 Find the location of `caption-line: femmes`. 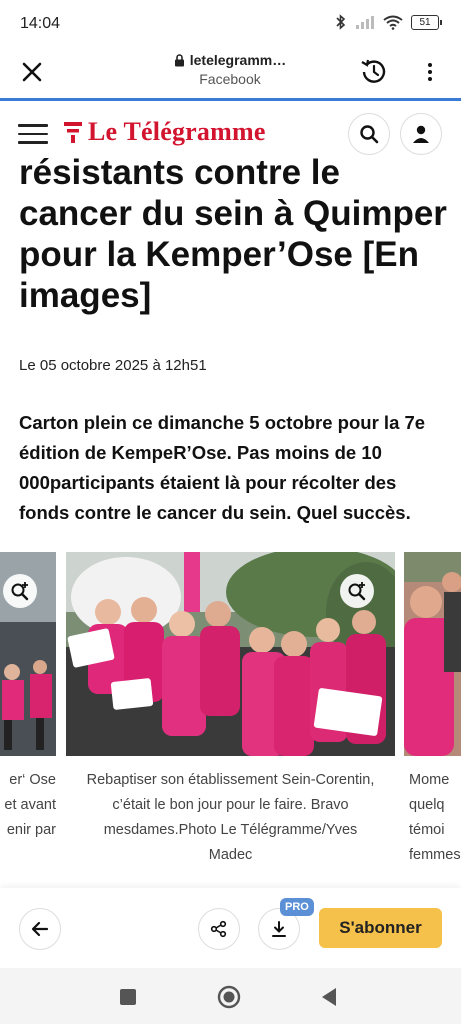

caption-line: femmes is located at coordinates (435, 855).